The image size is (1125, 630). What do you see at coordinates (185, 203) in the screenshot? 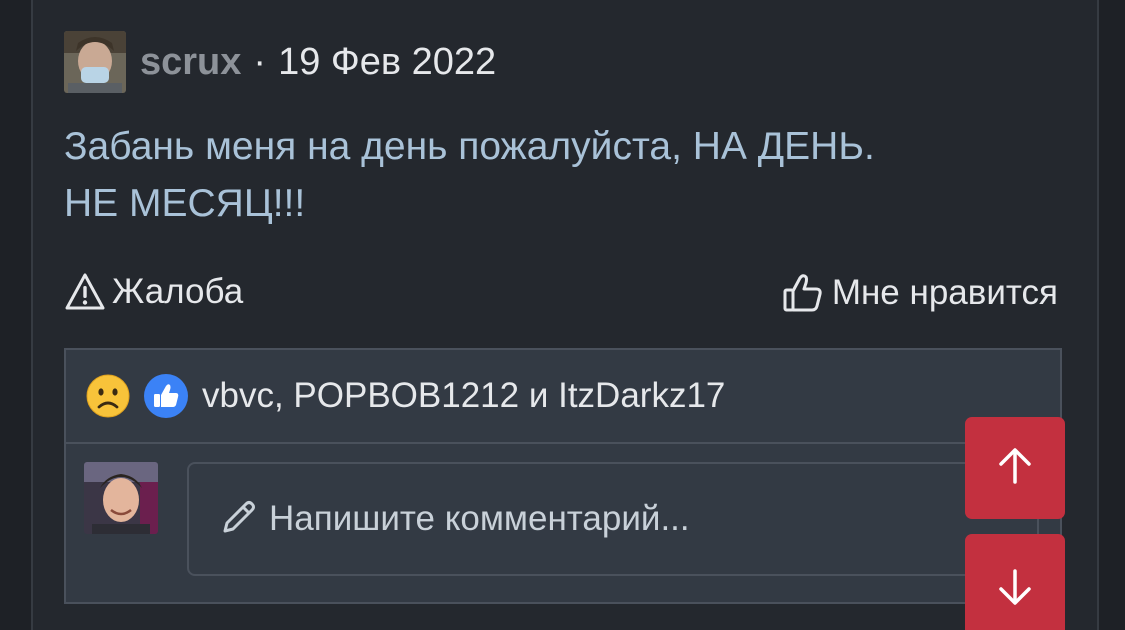
I see `post-text-line: НЕ МЕСЯЦ!!!` at bounding box center [185, 203].